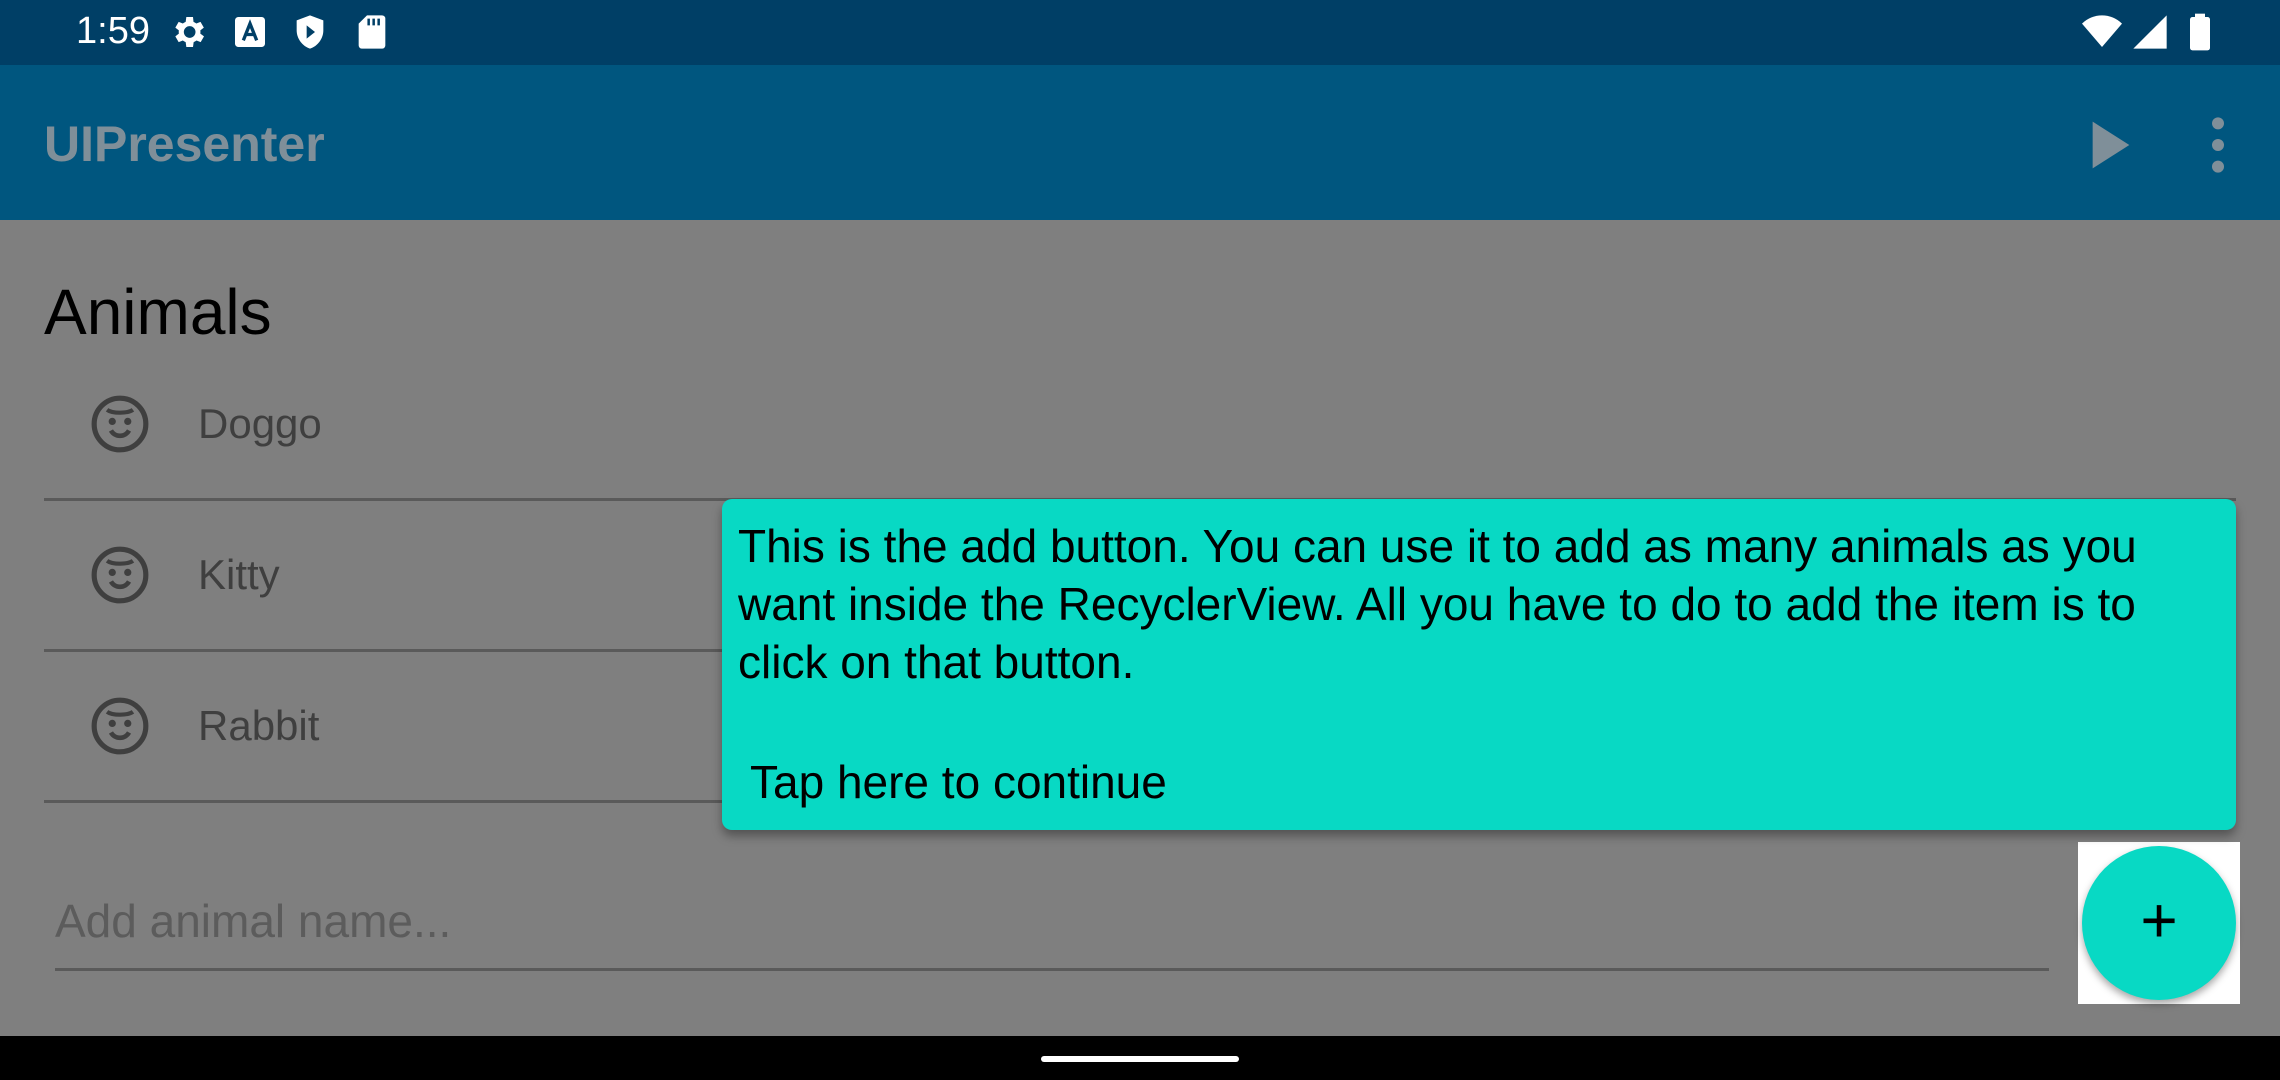 Image resolution: width=2280 pixels, height=1080 pixels. What do you see at coordinates (1140, 32) in the screenshot?
I see `status-bar: 1:59` at bounding box center [1140, 32].